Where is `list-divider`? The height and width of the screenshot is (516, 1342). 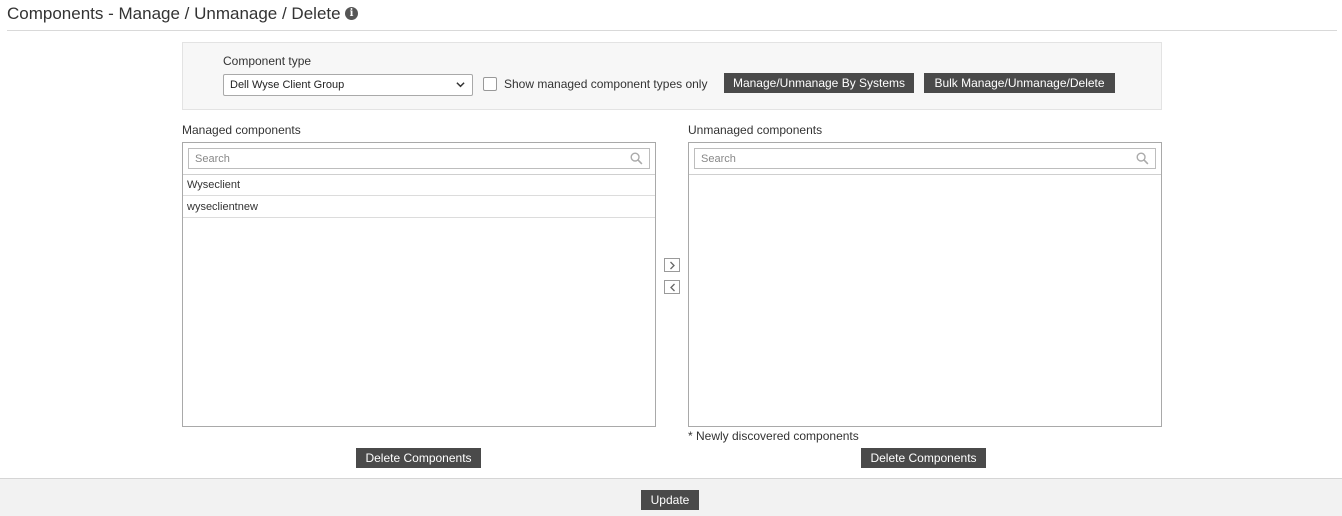
list-divider is located at coordinates (925, 174).